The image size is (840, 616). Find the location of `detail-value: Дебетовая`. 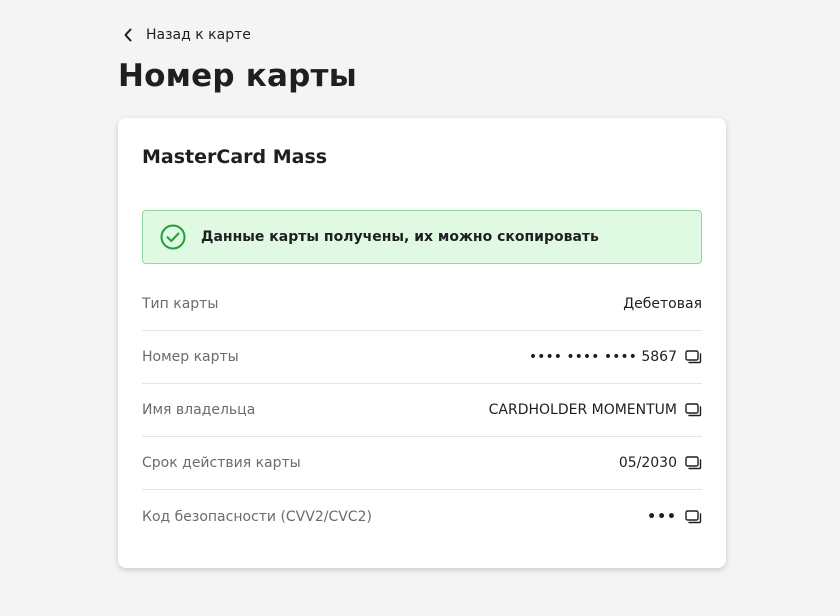

detail-value: Дебетовая is located at coordinates (662, 304).